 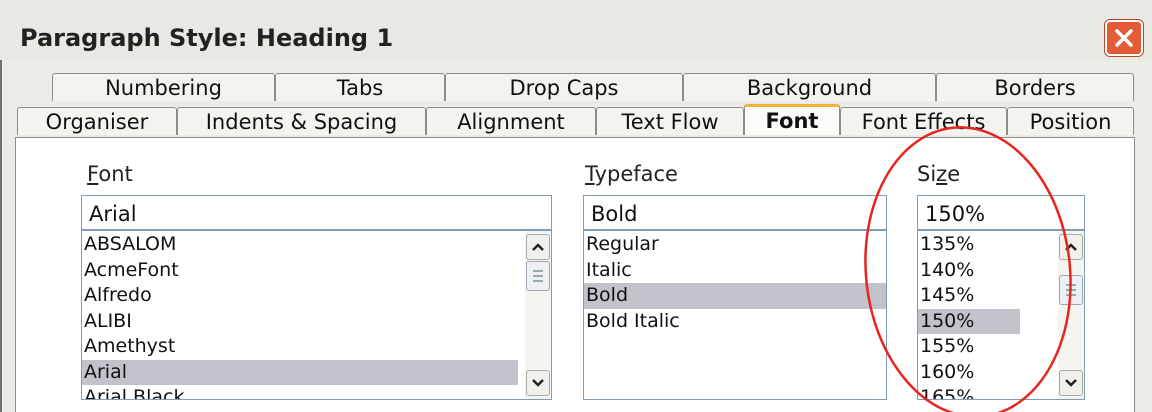 What do you see at coordinates (735, 271) in the screenshot?
I see `list-item: Italic` at bounding box center [735, 271].